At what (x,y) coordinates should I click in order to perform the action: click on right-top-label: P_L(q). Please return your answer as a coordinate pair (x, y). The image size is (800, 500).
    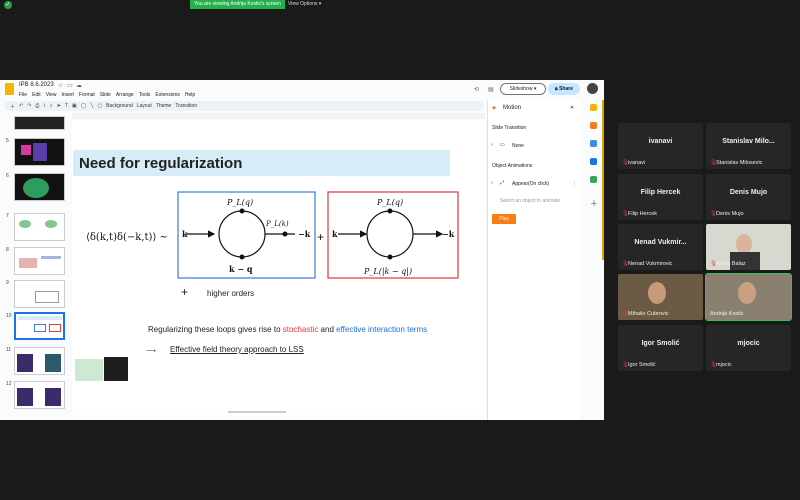
    Looking at the image, I should click on (389, 202).